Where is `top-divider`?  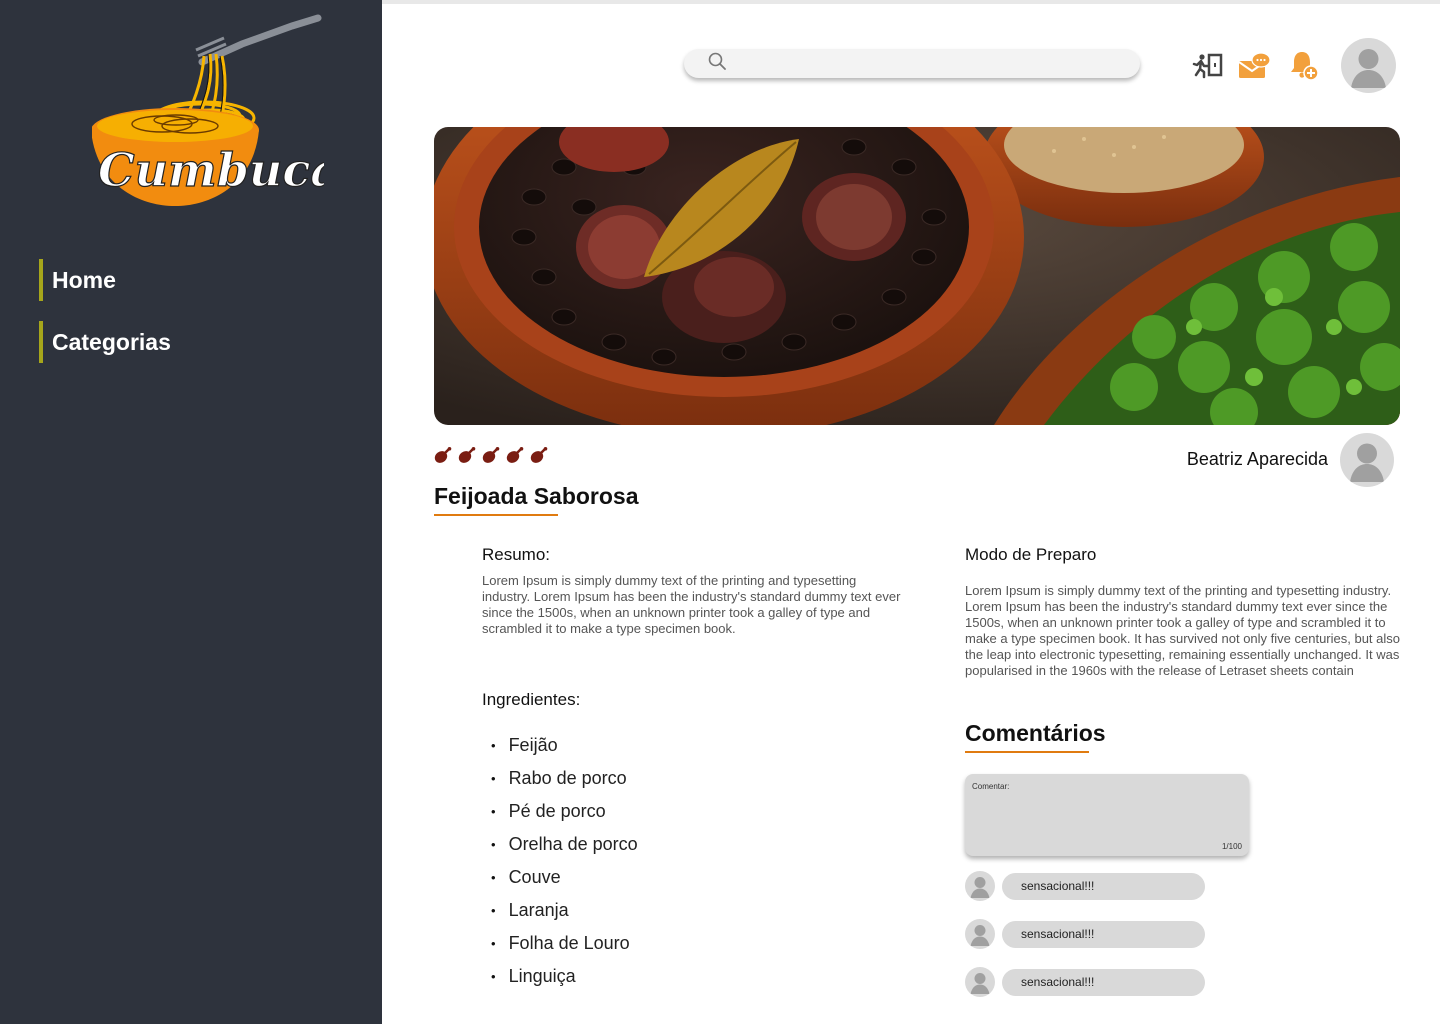 top-divider is located at coordinates (911, 2).